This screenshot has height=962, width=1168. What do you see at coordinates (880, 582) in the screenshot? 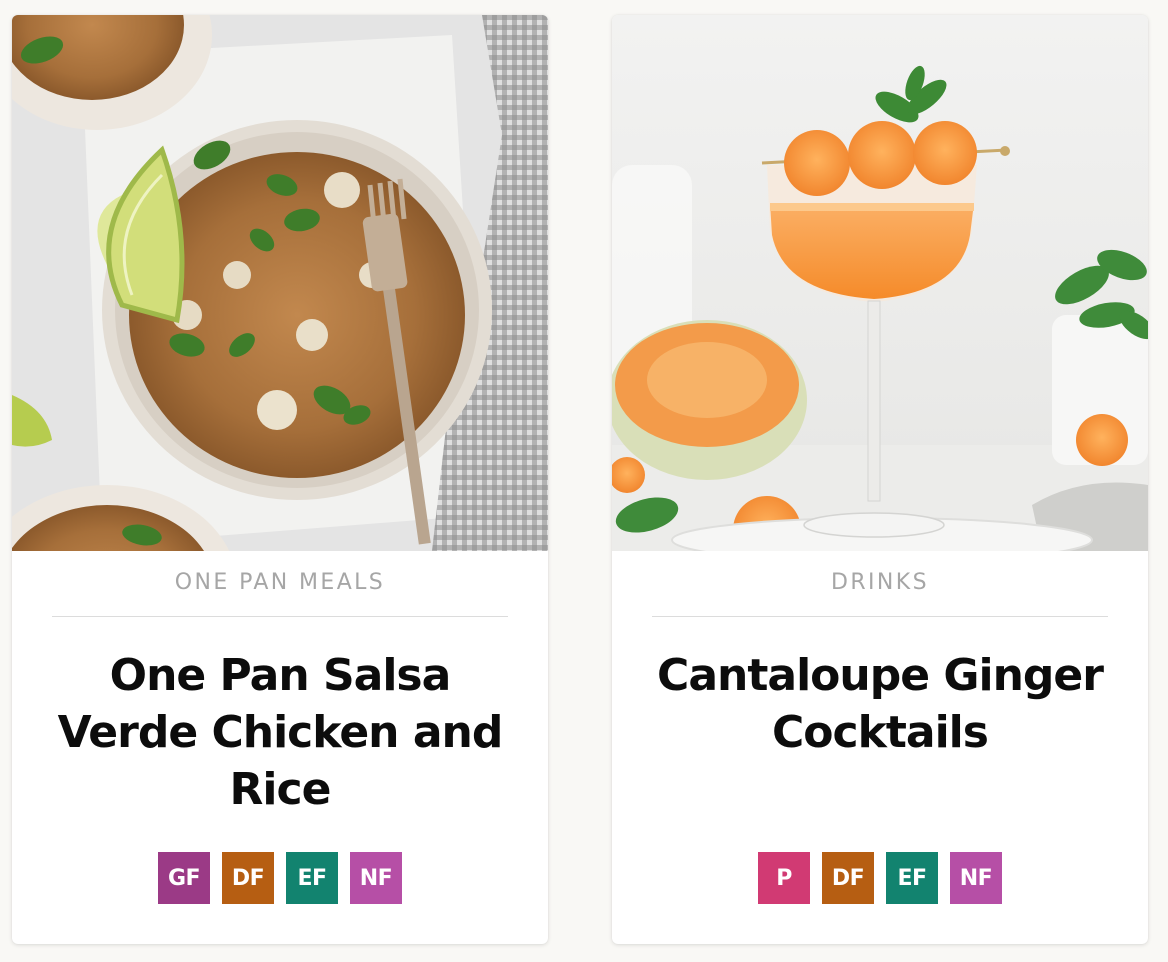
I see `recipe-category-link: DRINKS` at bounding box center [880, 582].